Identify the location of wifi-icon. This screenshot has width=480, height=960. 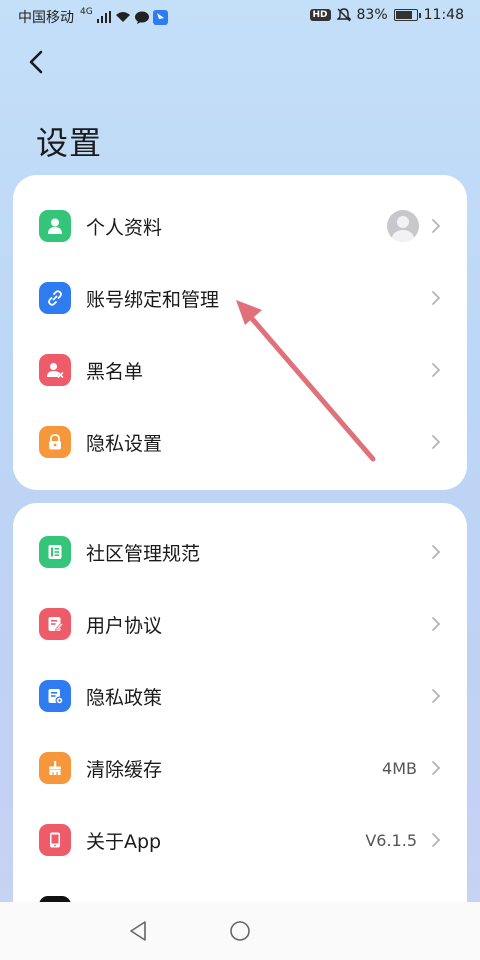
(122, 17).